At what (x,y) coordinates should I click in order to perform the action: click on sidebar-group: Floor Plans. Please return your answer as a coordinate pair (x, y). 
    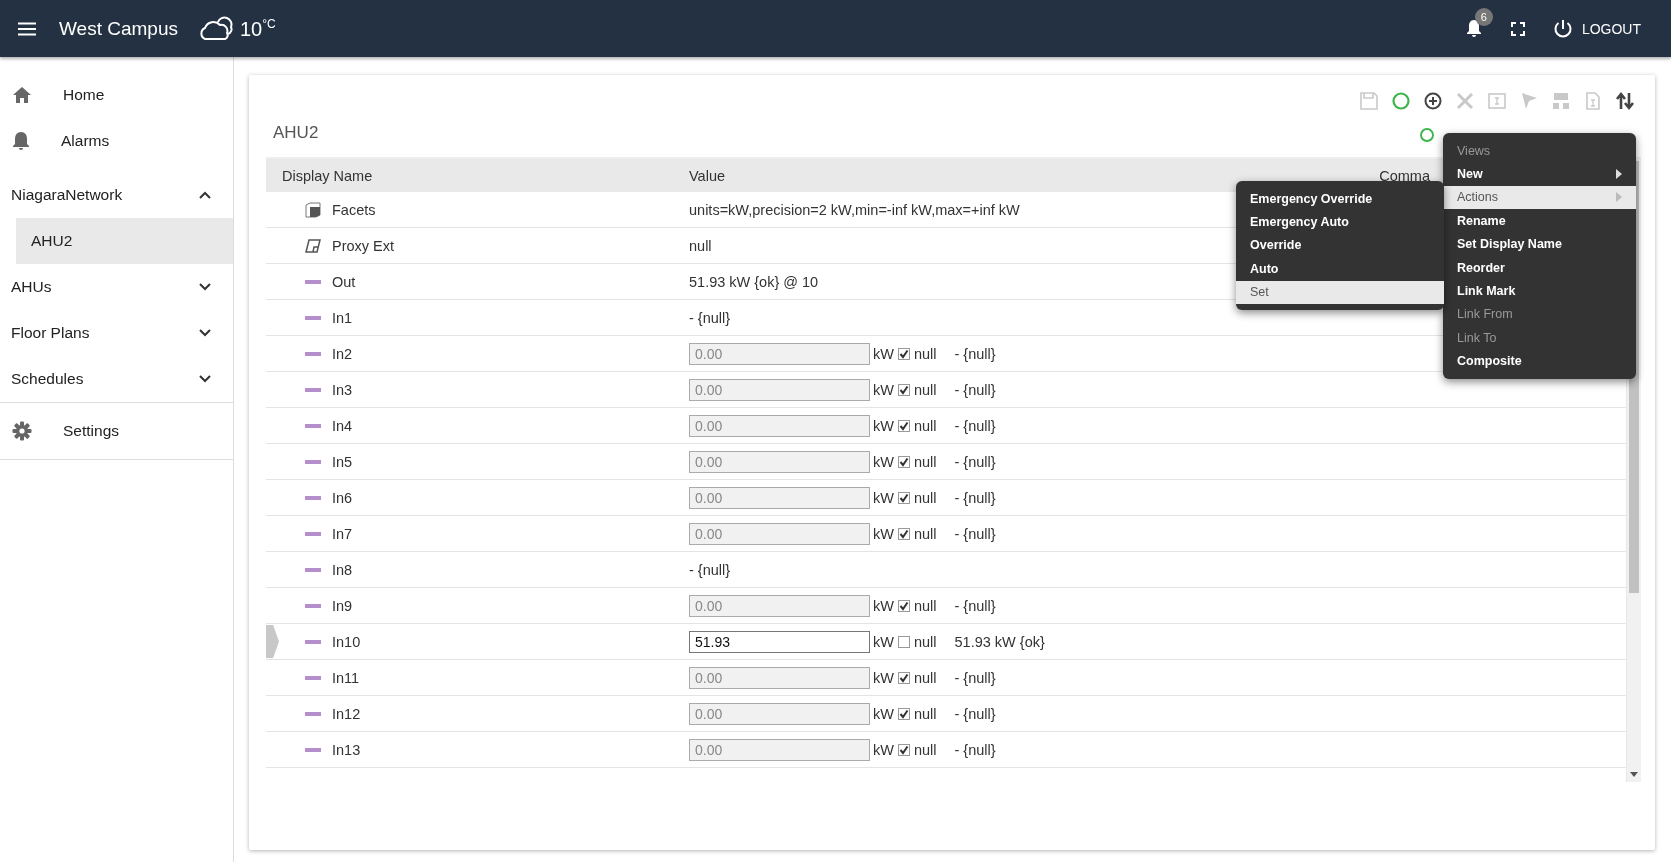
    Looking at the image, I should click on (116, 333).